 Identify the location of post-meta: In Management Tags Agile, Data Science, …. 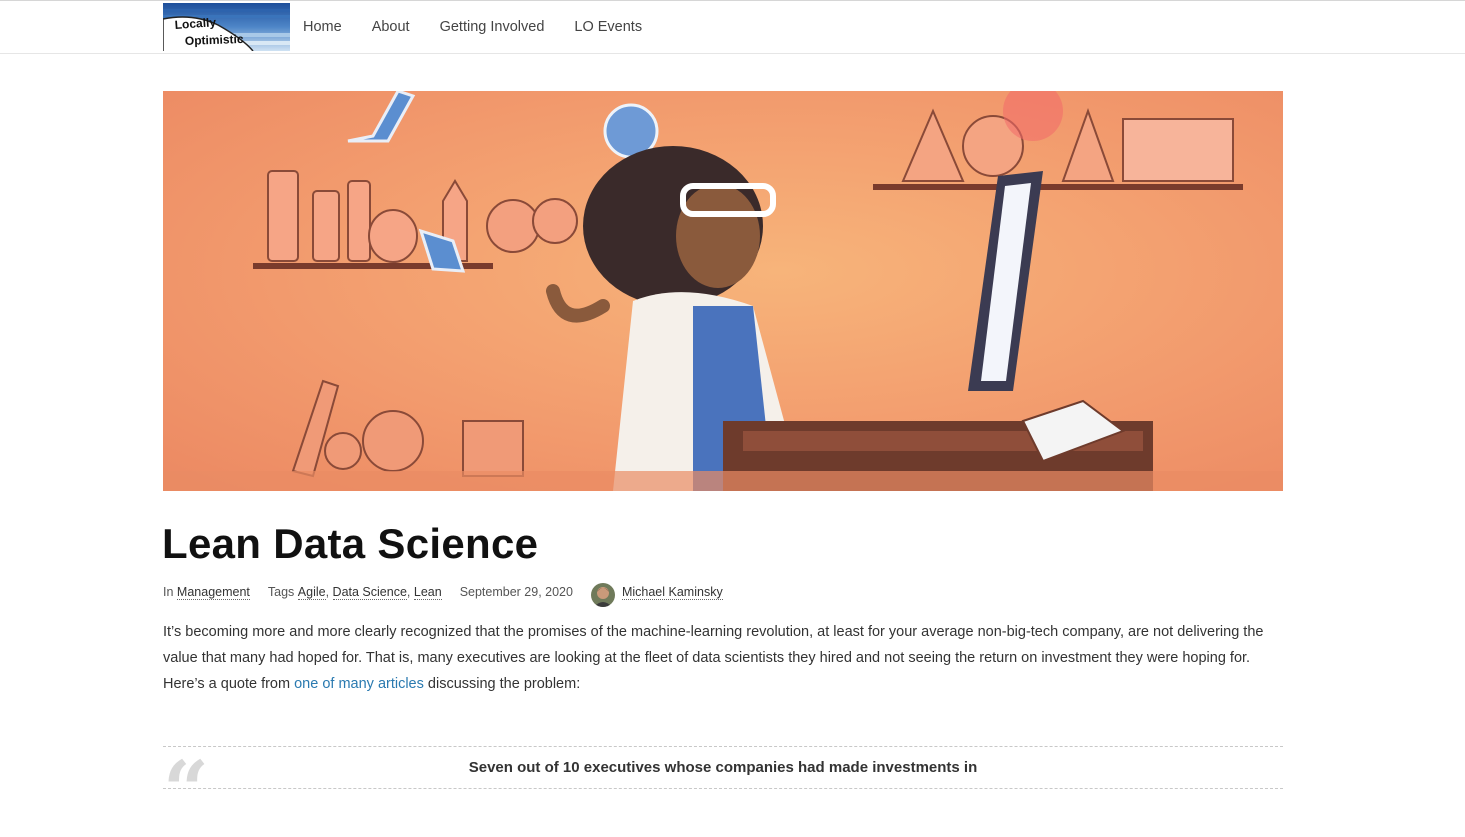
(443, 592).